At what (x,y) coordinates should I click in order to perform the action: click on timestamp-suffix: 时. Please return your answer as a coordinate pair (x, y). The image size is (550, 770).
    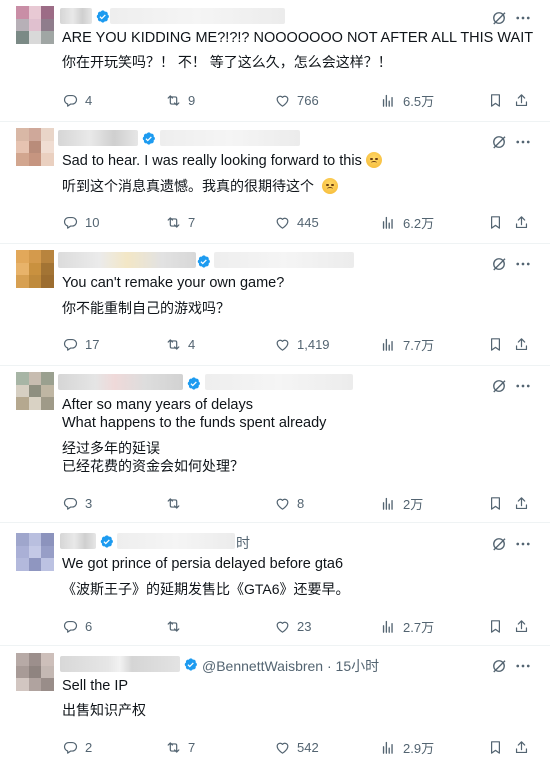
    Looking at the image, I should click on (243, 543).